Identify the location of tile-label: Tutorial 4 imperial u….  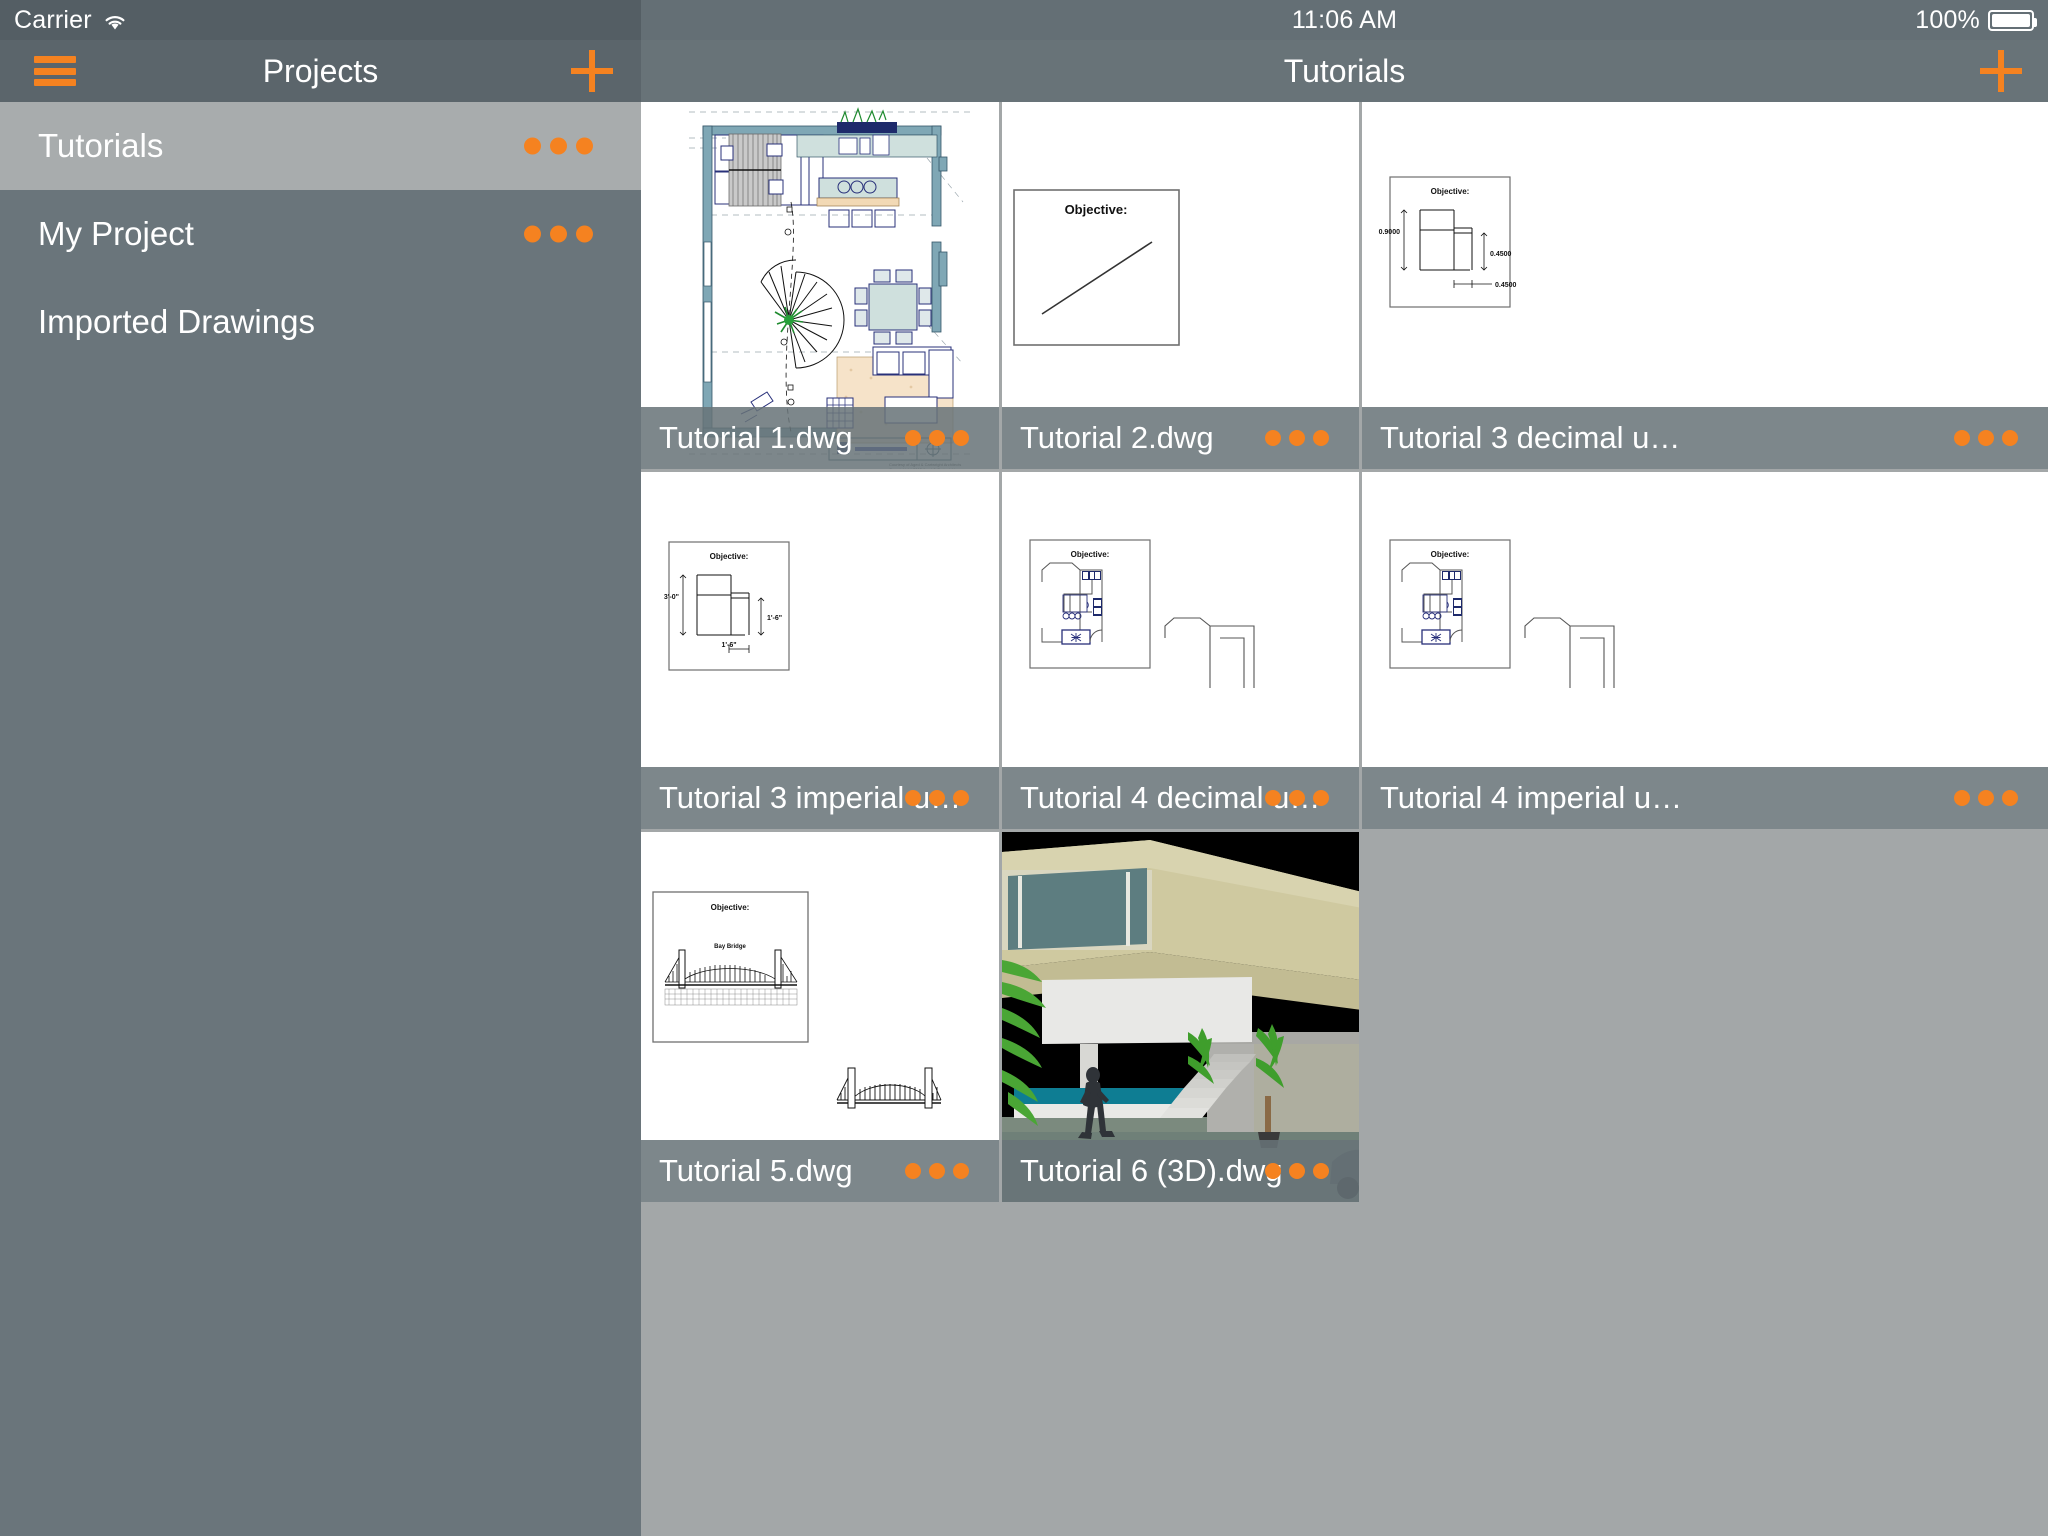
(1531, 797).